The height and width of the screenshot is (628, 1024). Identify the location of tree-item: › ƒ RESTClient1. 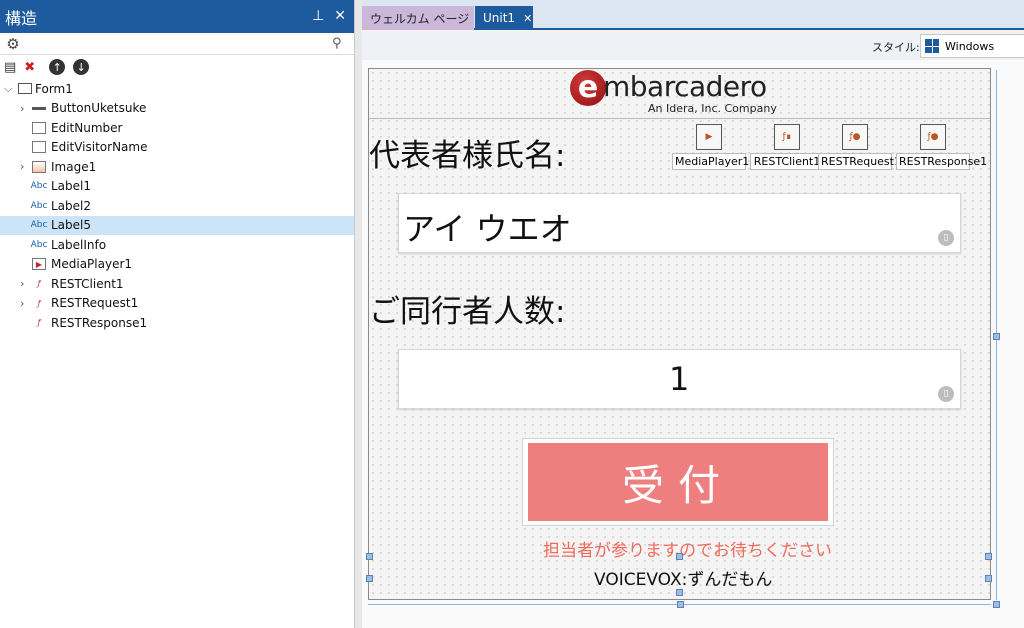
(177, 284).